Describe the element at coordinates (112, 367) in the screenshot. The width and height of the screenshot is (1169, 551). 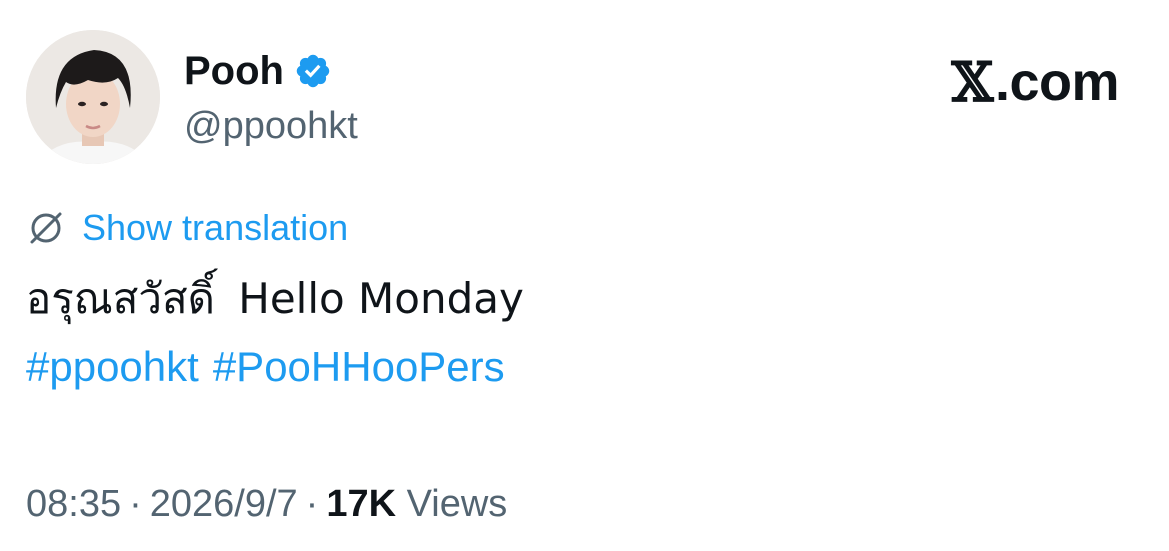
I see `hashtag-link: #ppoohkt` at that location.